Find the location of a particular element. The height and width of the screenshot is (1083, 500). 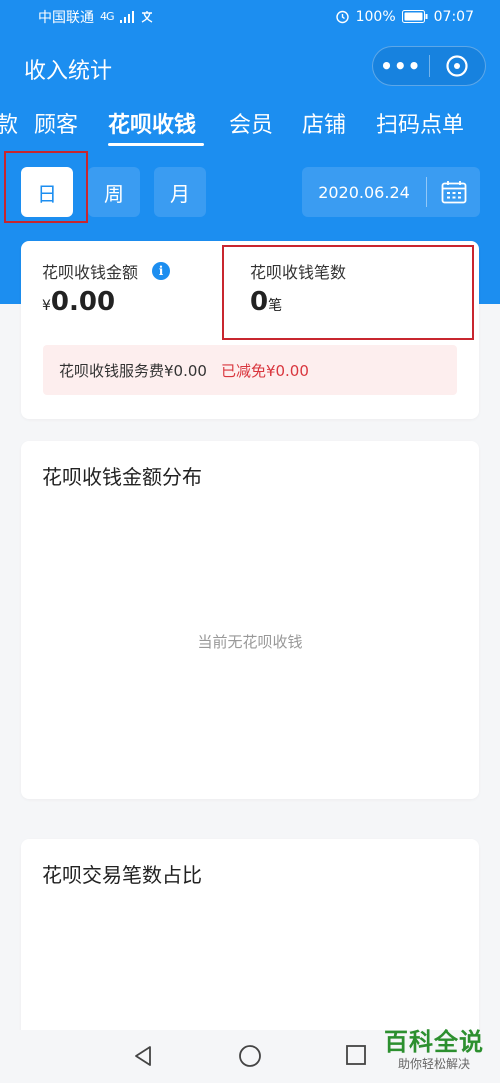

status-left: 中国联通 4G is located at coordinates (96, 17).